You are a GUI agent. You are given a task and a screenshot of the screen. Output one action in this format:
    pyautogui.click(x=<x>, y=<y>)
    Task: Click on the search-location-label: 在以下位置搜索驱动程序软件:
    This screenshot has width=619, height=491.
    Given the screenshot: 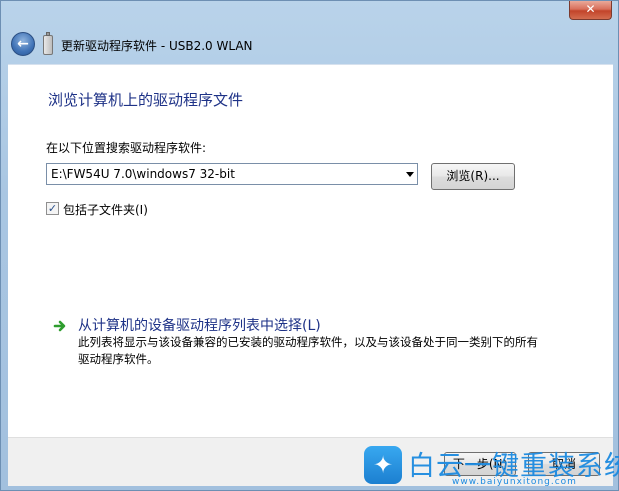 What is the action you would take?
    pyautogui.click(x=126, y=148)
    